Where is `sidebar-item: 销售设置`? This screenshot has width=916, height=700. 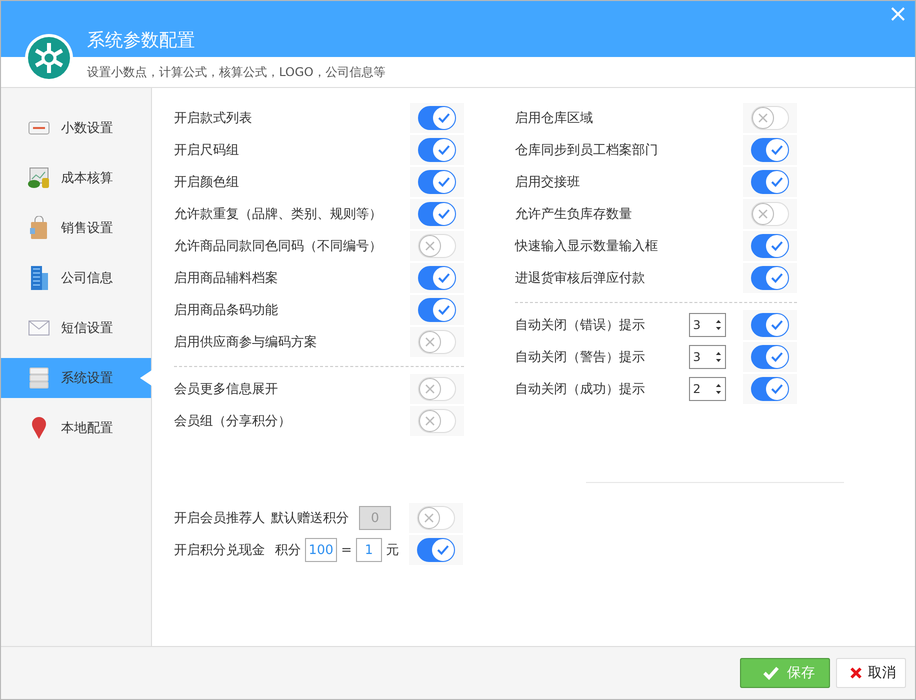 sidebar-item: 销售设置 is located at coordinates (76, 228).